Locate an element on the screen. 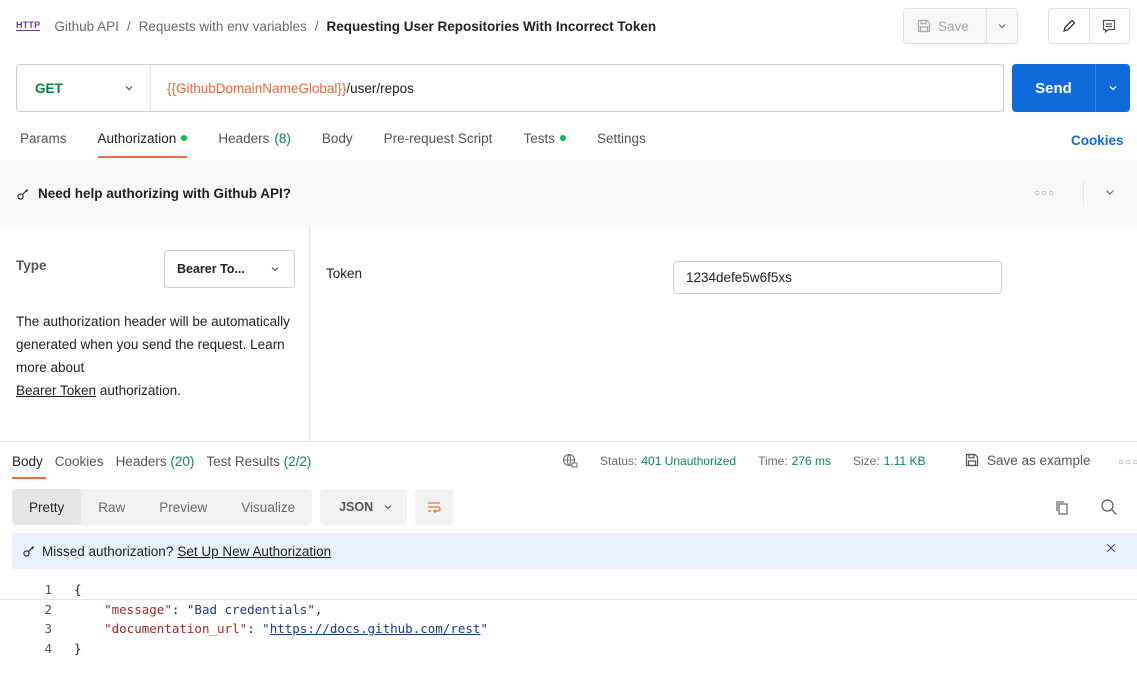 This screenshot has width=1137, height=673. pencil-icon is located at coordinates (1069, 26).